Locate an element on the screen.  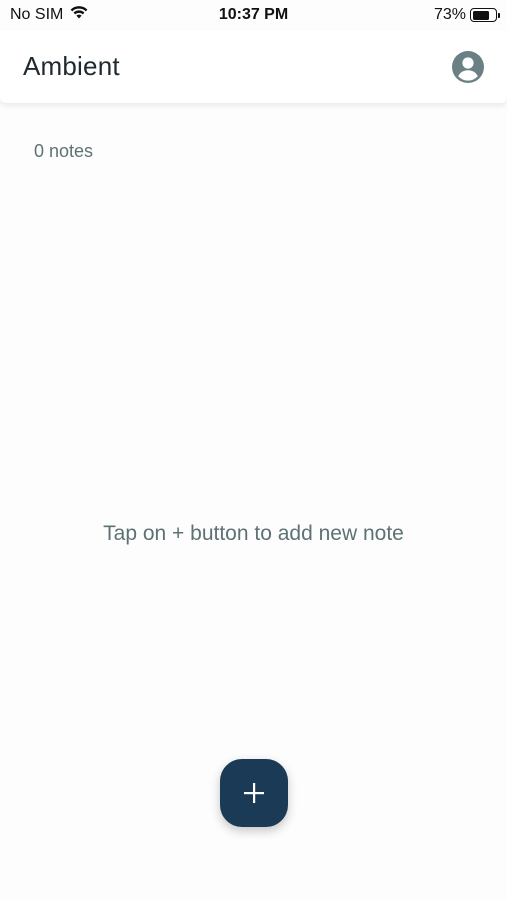
app-bar: Ambient is located at coordinates (253, 66).